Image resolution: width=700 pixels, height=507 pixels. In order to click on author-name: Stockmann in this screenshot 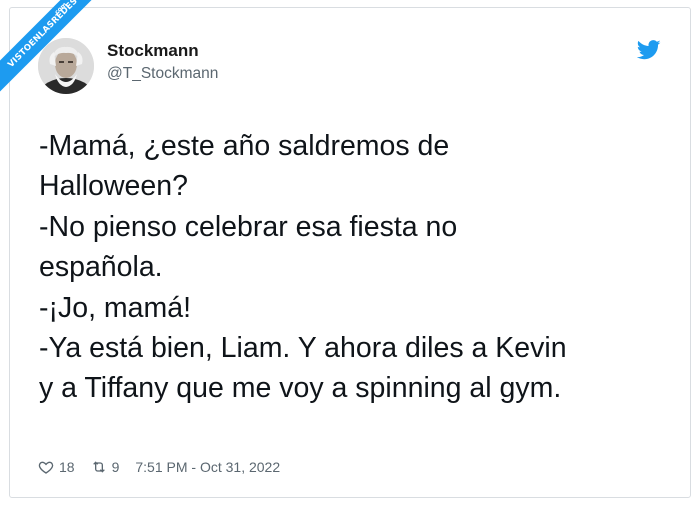, I will do `click(153, 51)`.